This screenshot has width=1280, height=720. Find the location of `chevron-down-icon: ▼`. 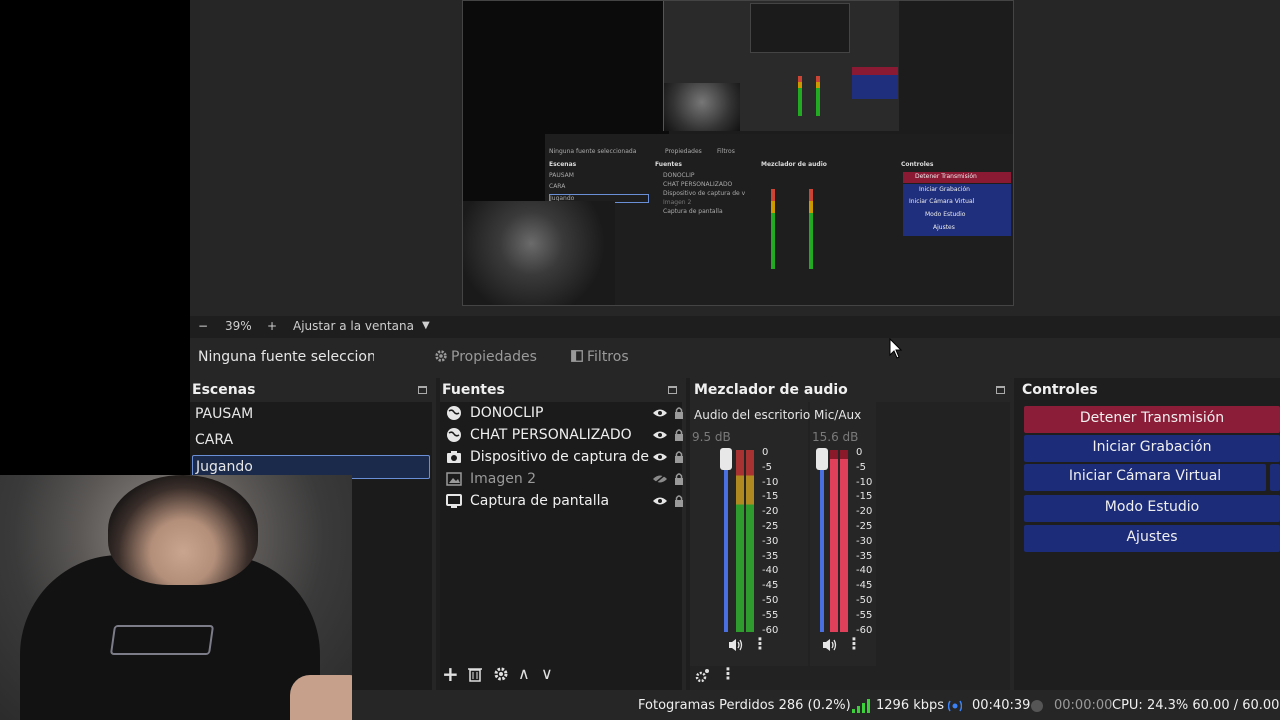

chevron-down-icon: ▼ is located at coordinates (426, 325).